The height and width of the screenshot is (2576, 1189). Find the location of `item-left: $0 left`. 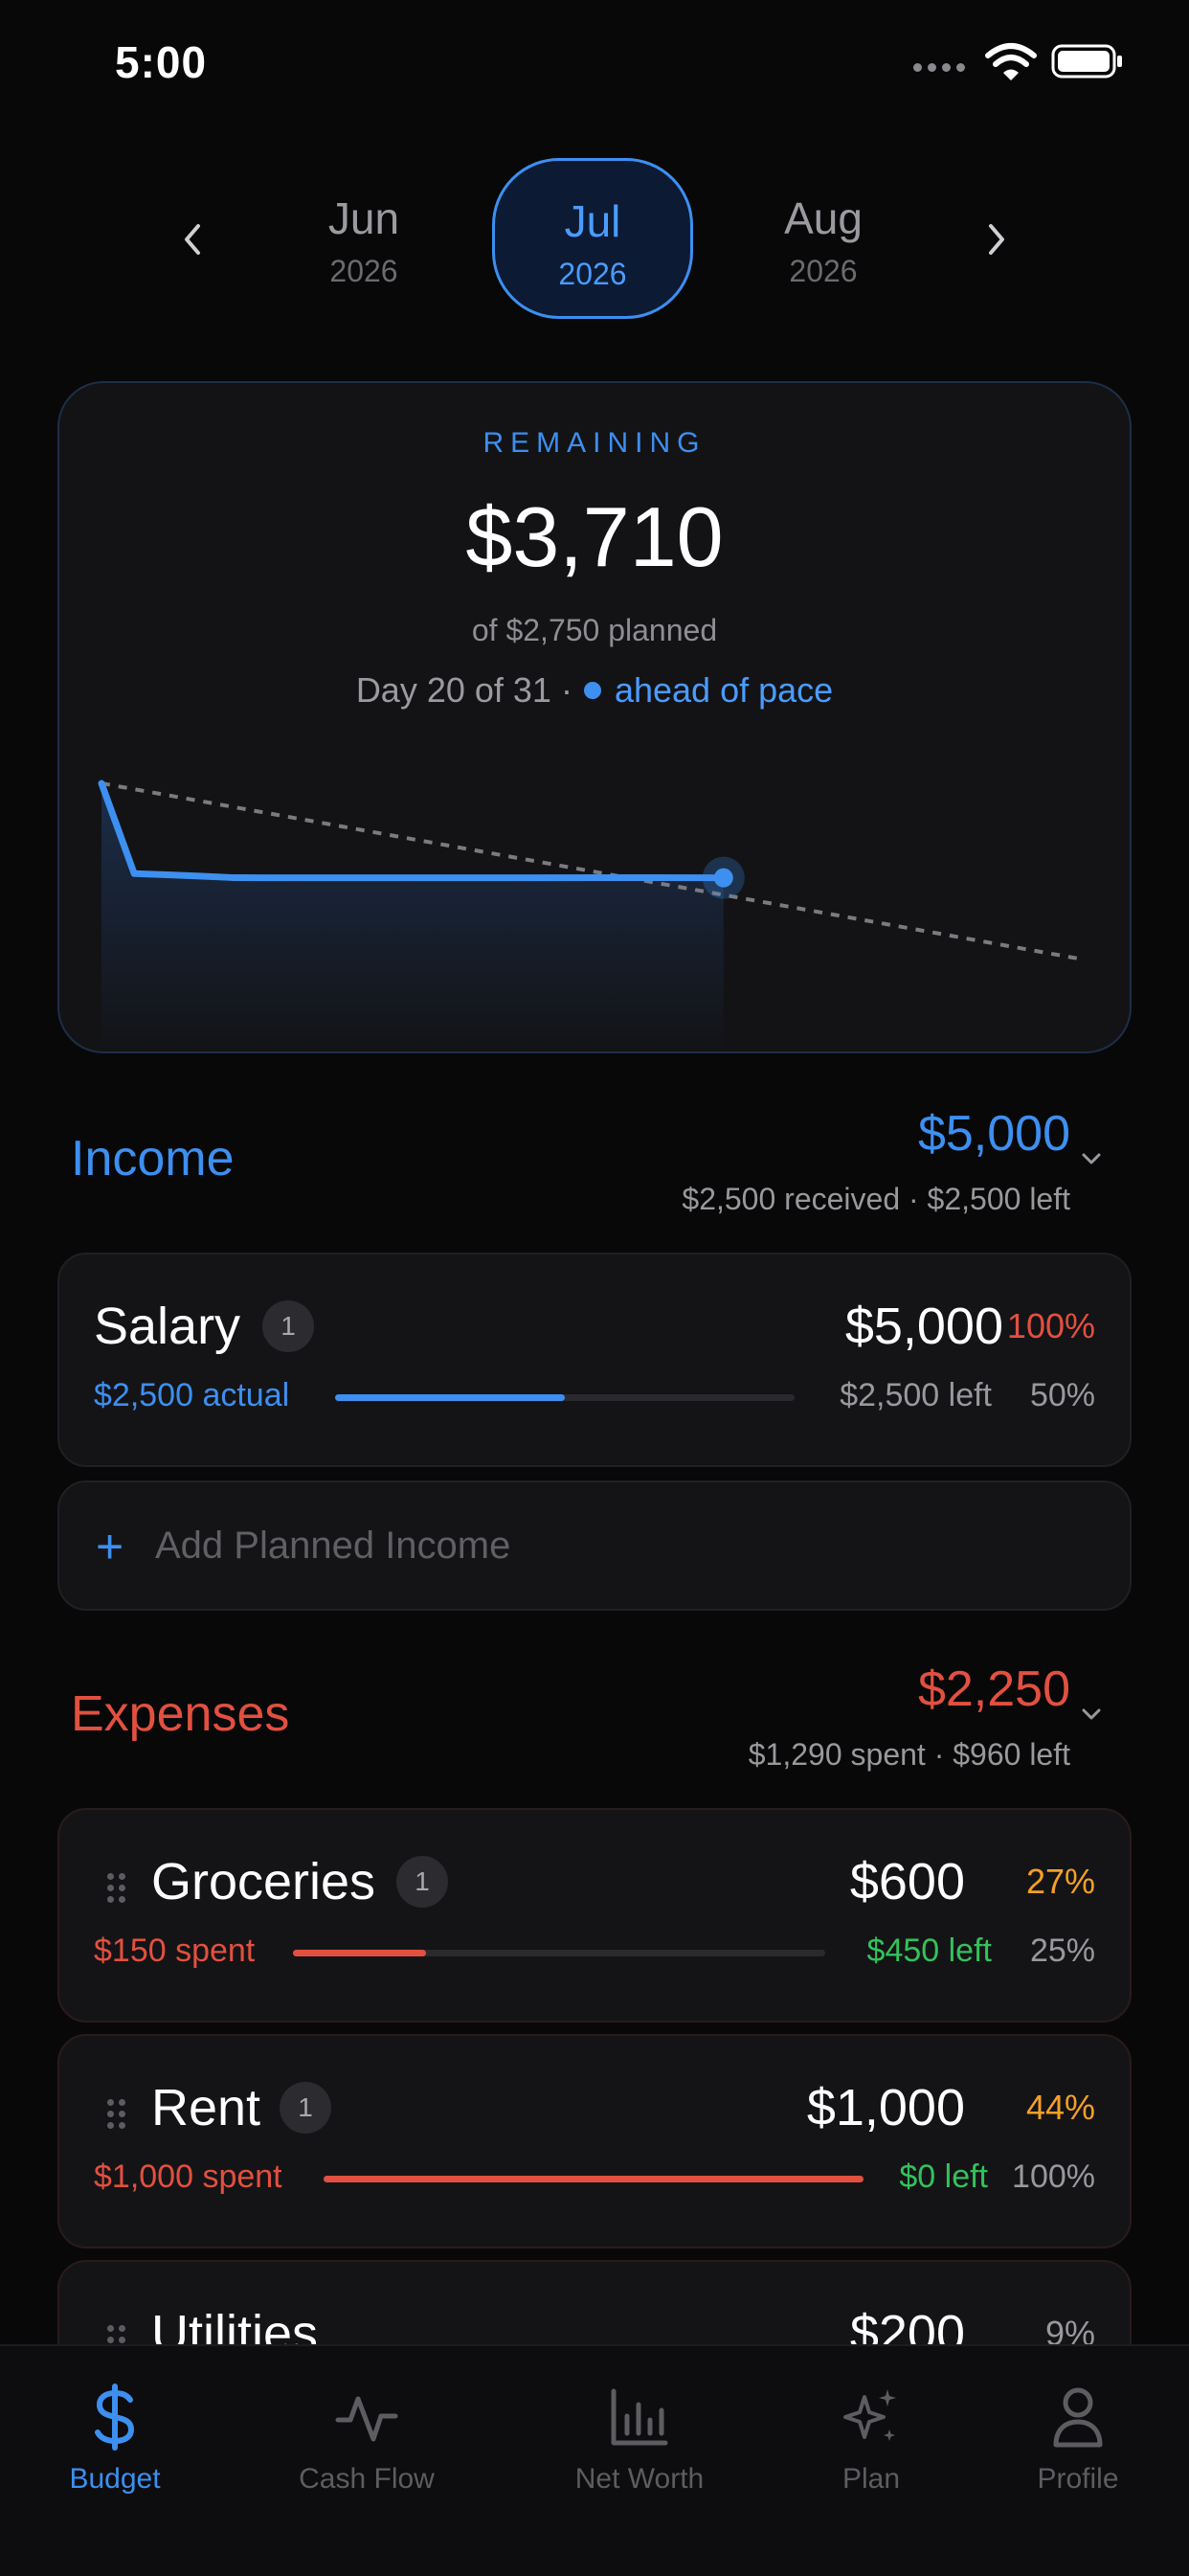

item-left: $0 left is located at coordinates (943, 2176).